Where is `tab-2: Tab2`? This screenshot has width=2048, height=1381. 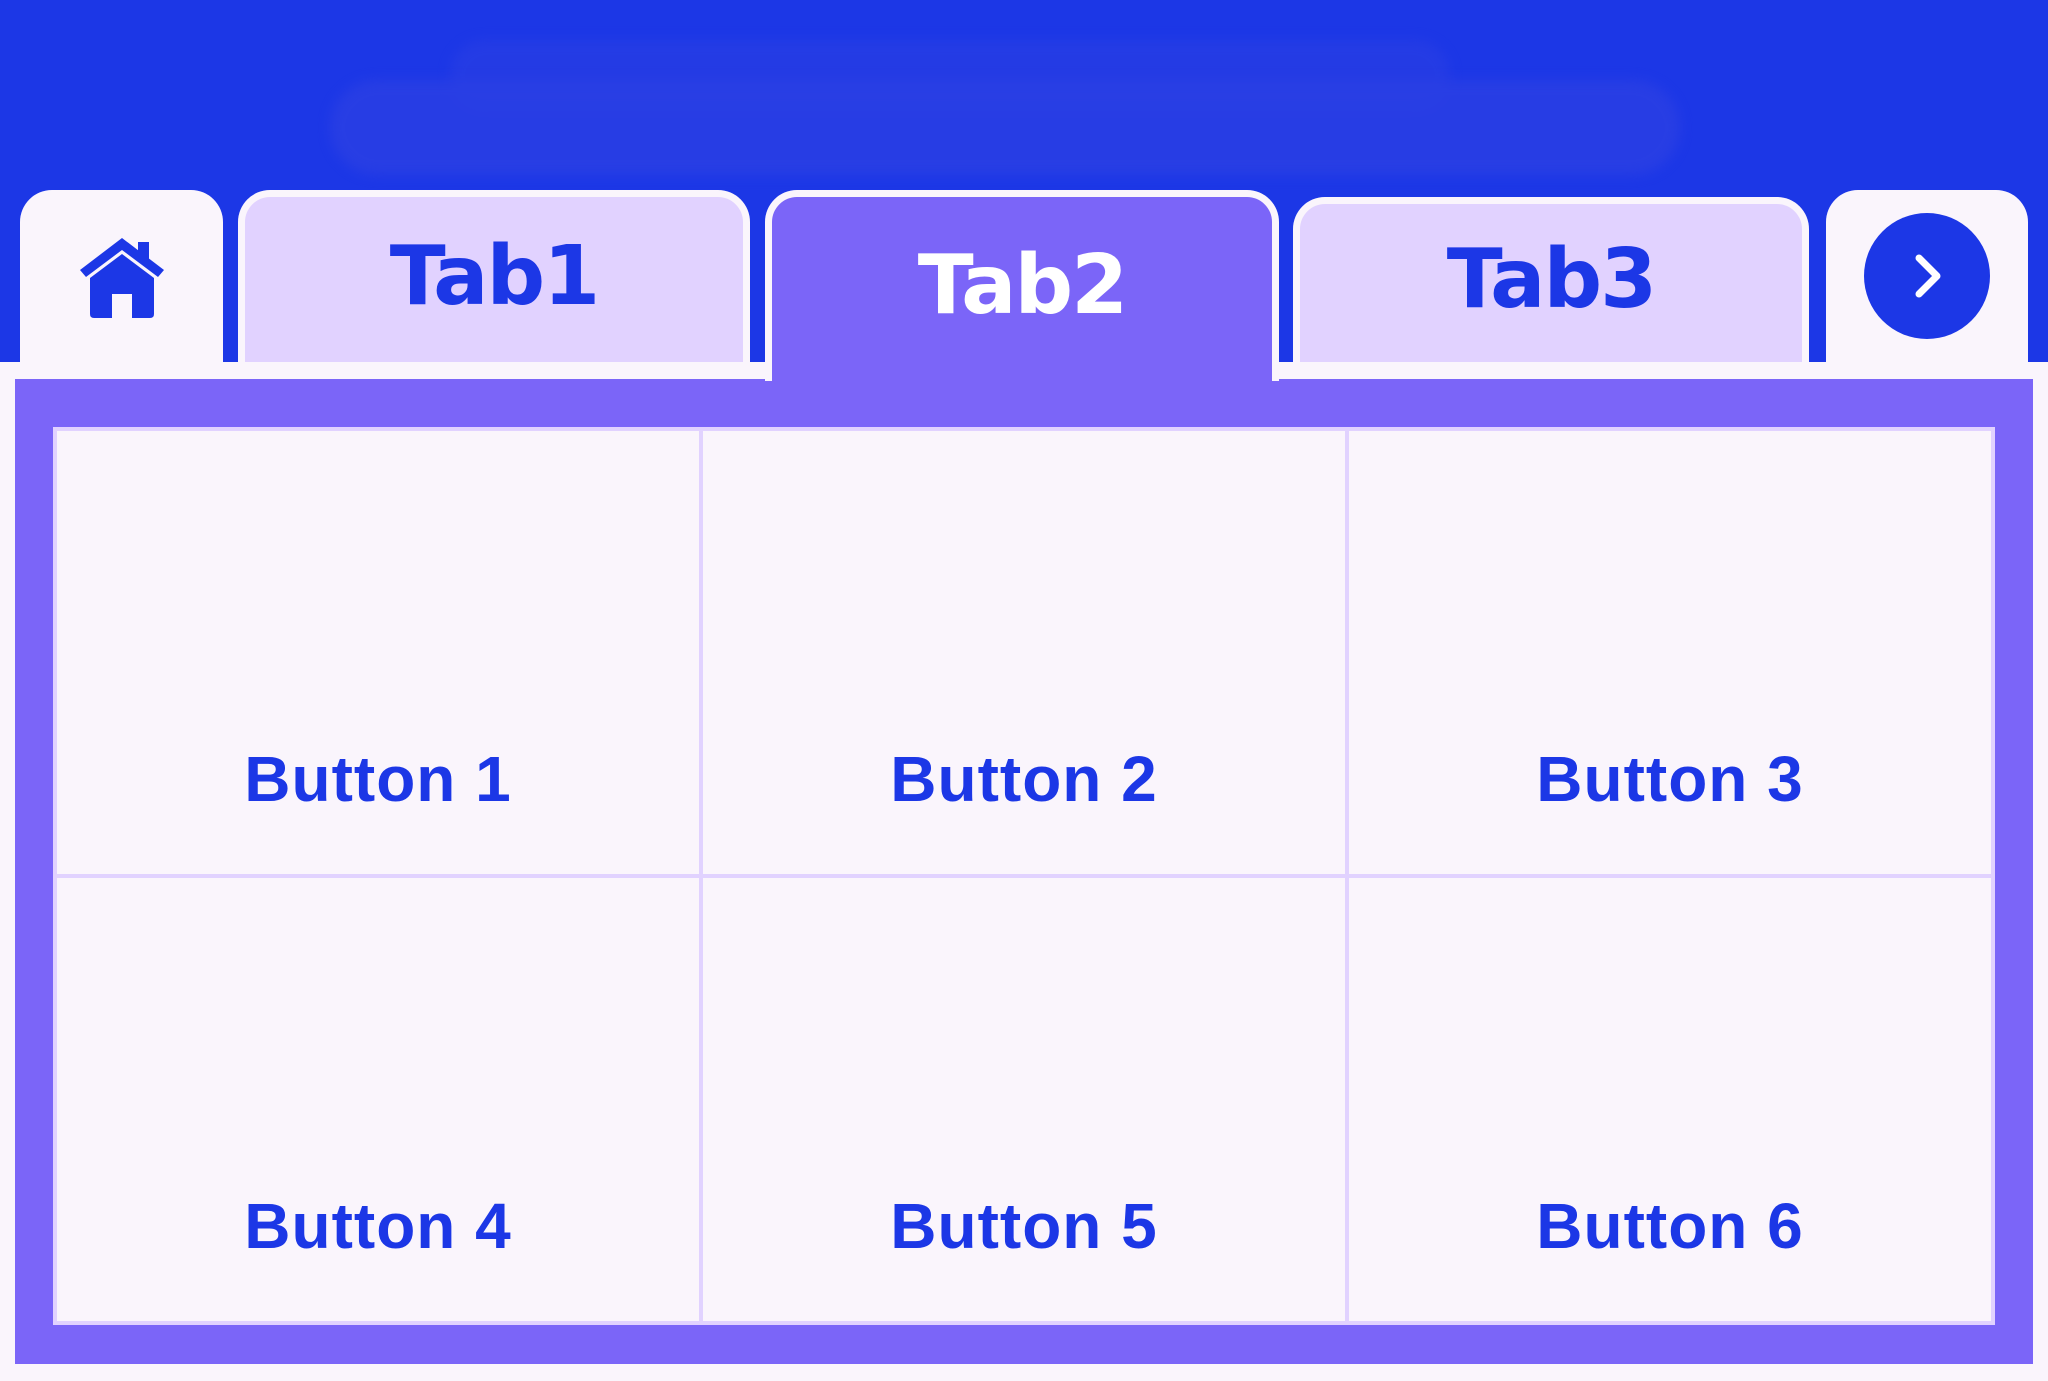 tab-2: Tab2 is located at coordinates (1022, 285).